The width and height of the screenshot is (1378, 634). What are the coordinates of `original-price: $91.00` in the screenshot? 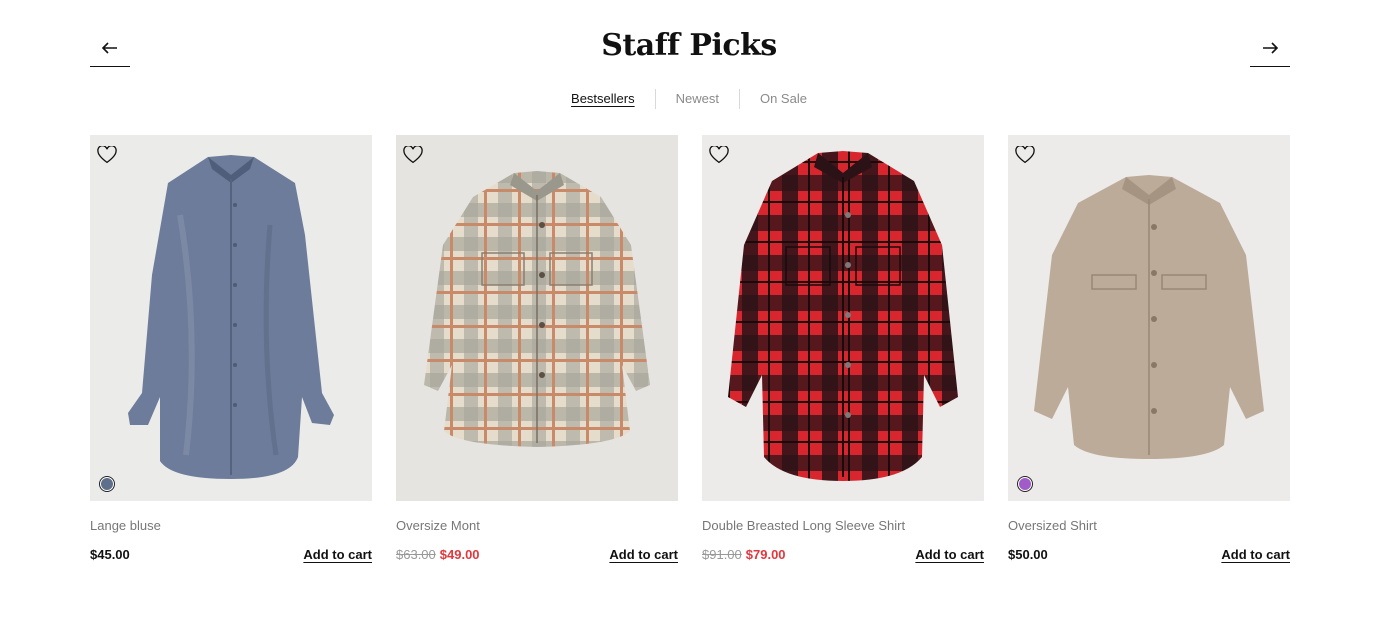 It's located at (722, 554).